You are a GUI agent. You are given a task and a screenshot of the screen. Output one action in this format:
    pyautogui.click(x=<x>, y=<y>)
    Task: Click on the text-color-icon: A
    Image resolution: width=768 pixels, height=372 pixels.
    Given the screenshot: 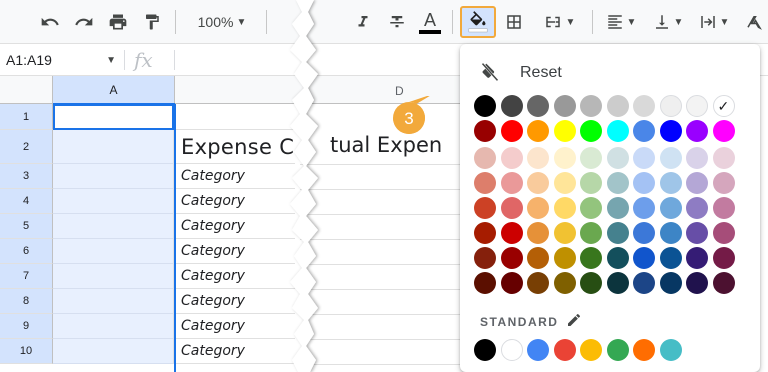 What is the action you would take?
    pyautogui.click(x=430, y=22)
    